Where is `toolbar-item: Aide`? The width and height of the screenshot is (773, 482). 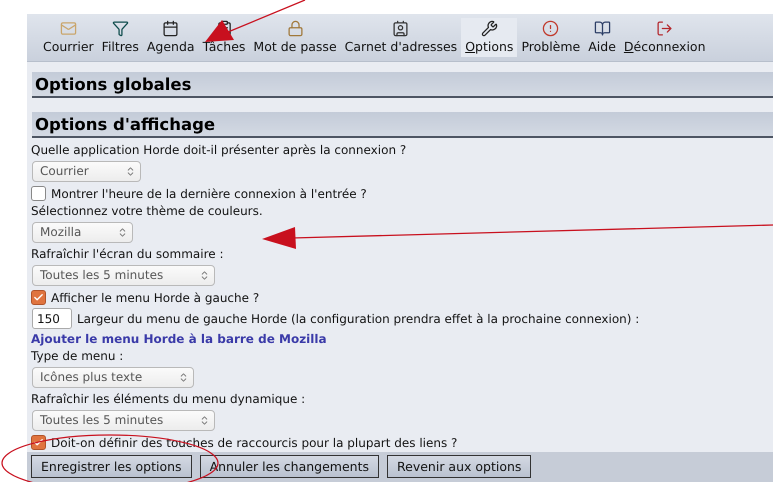 toolbar-item: Aide is located at coordinates (602, 37).